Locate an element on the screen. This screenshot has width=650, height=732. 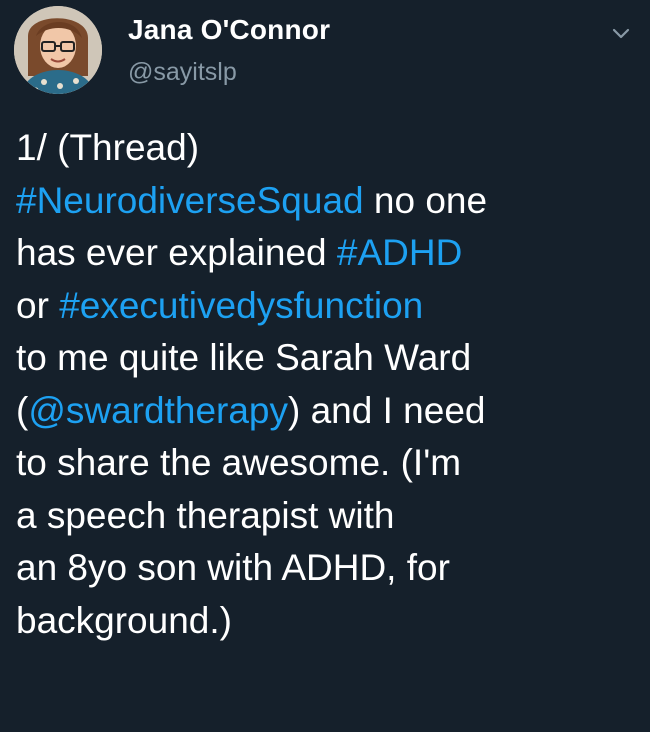
tweet-text-line: an 8yo son with ADHD, for is located at coordinates (328, 568).